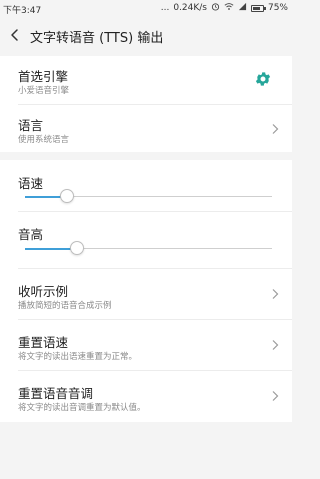  I want to click on page-title: 文字转语音 (TTS) 输出, so click(97, 38).